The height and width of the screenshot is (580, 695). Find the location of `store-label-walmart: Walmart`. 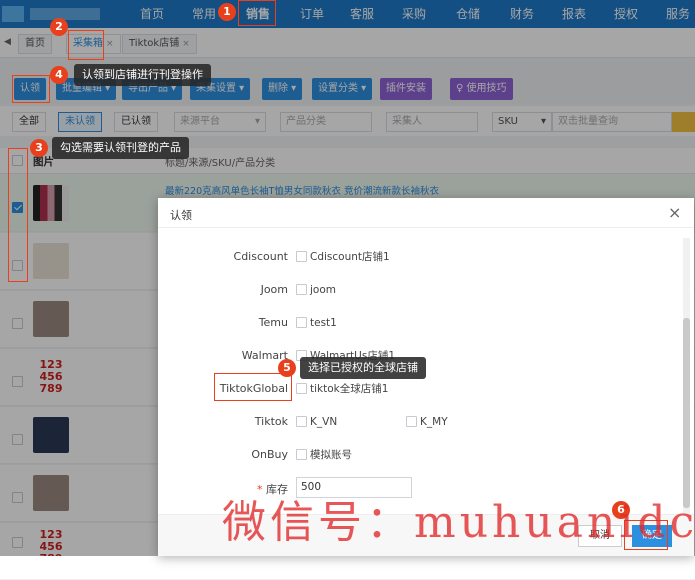

store-label-walmart: Walmart is located at coordinates (264, 355).